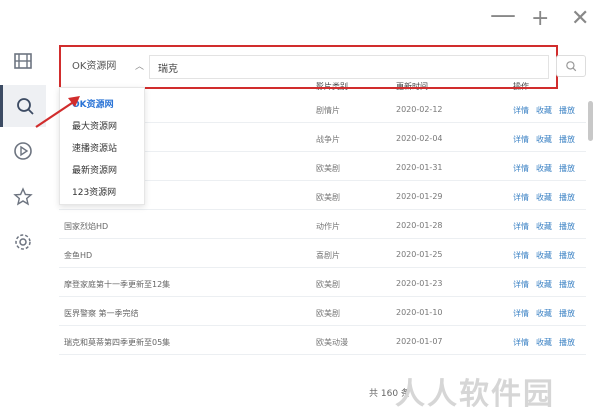  Describe the element at coordinates (419, 167) in the screenshot. I see `row-date: 2020-01-31` at that location.